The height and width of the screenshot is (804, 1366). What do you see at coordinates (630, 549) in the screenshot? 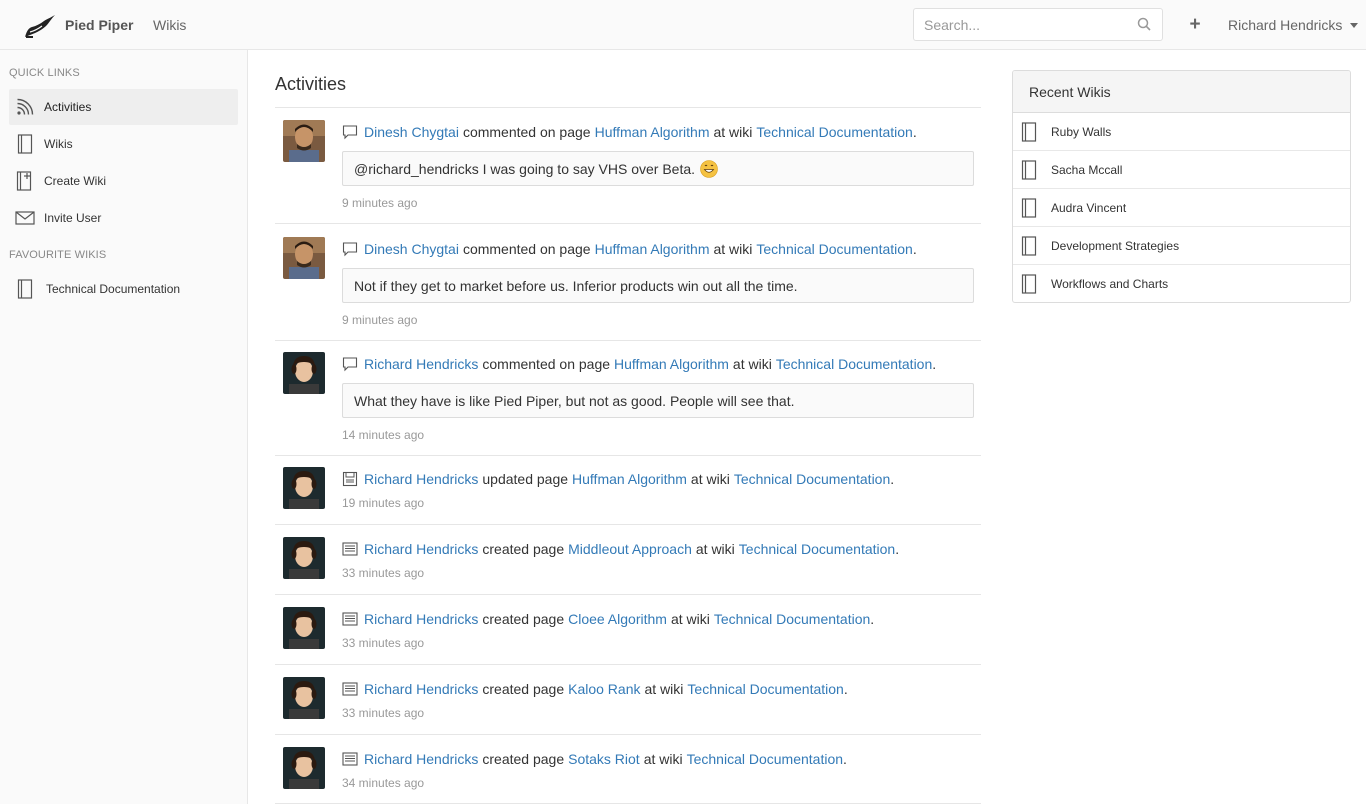
I see `page-link: Middleout Approach` at bounding box center [630, 549].